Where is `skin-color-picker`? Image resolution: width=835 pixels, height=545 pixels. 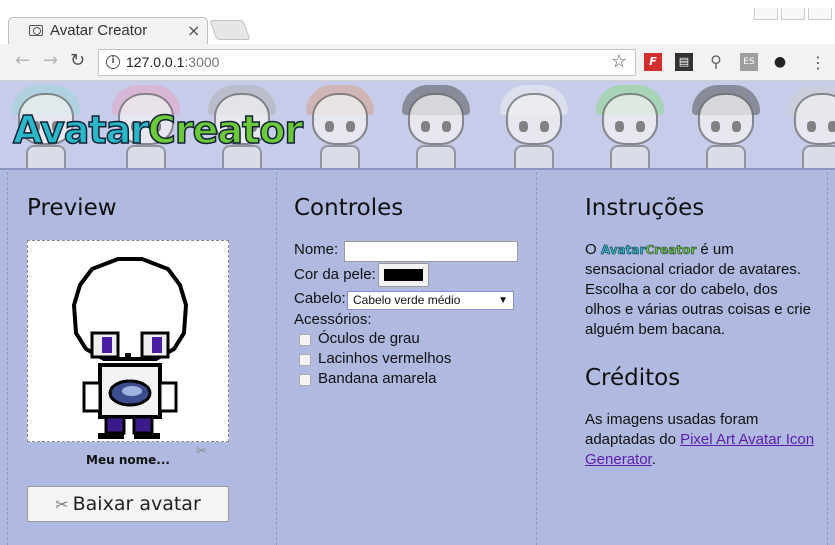
skin-color-picker is located at coordinates (403, 275).